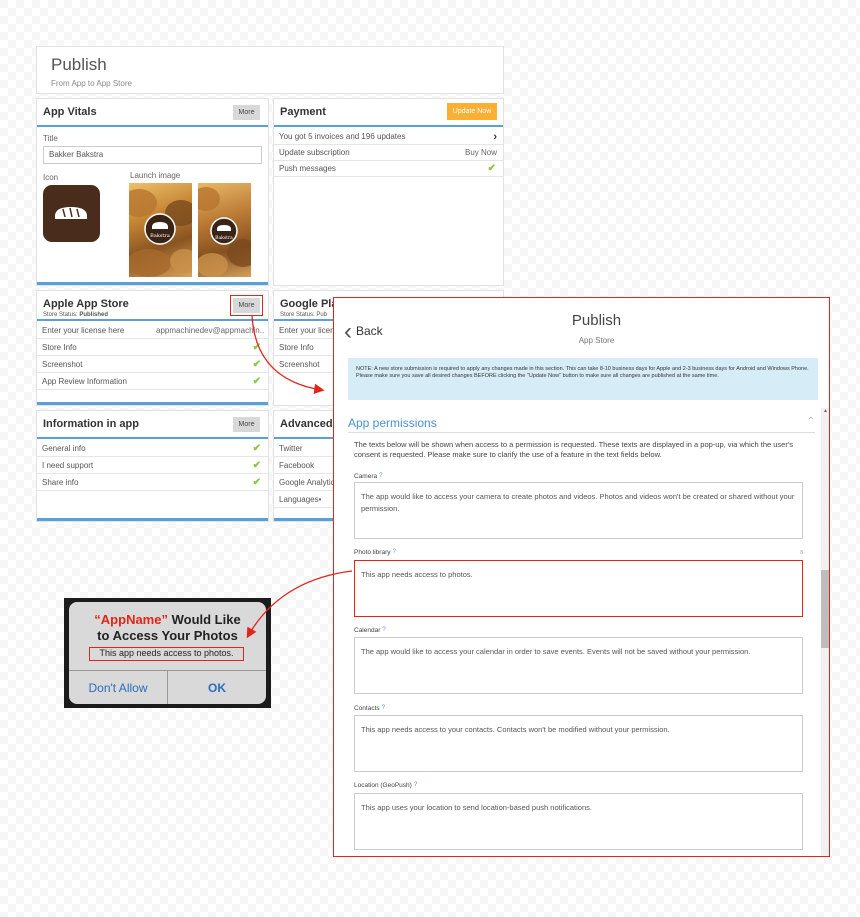 The width and height of the screenshot is (860, 917). Describe the element at coordinates (801, 553) in the screenshot. I see `character-counter: 8` at that location.